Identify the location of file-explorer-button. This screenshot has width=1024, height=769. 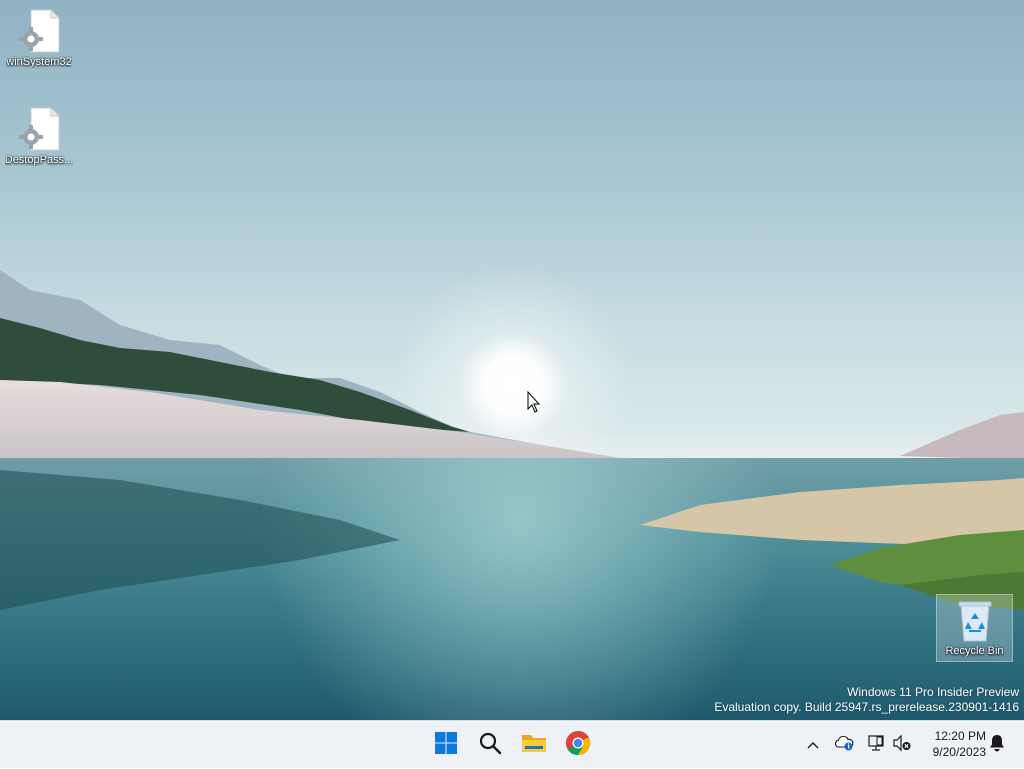
(534, 745).